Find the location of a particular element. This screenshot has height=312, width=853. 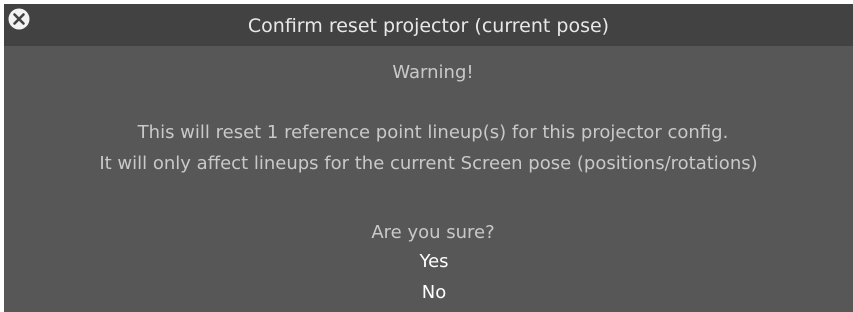

no-button: No is located at coordinates (434, 293).